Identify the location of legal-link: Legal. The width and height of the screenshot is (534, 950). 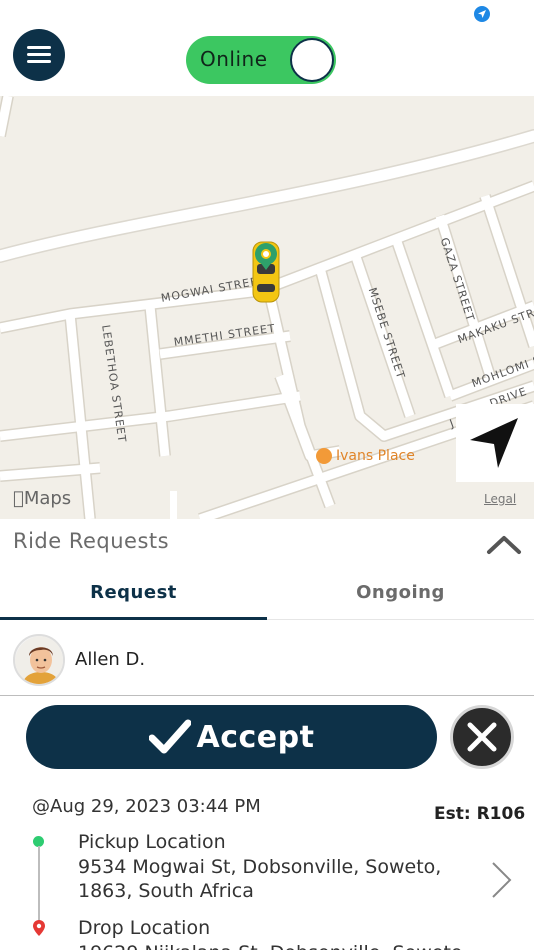
(500, 499).